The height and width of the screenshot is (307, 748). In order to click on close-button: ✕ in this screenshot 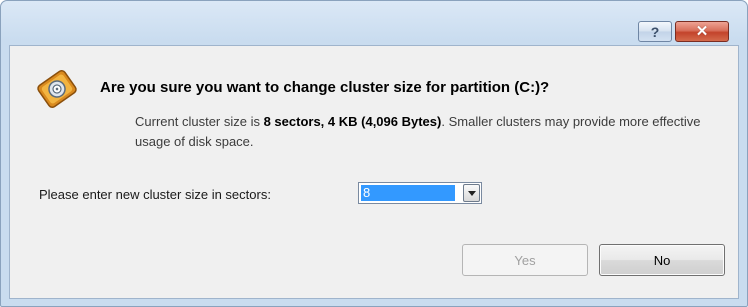, I will do `click(702, 31)`.